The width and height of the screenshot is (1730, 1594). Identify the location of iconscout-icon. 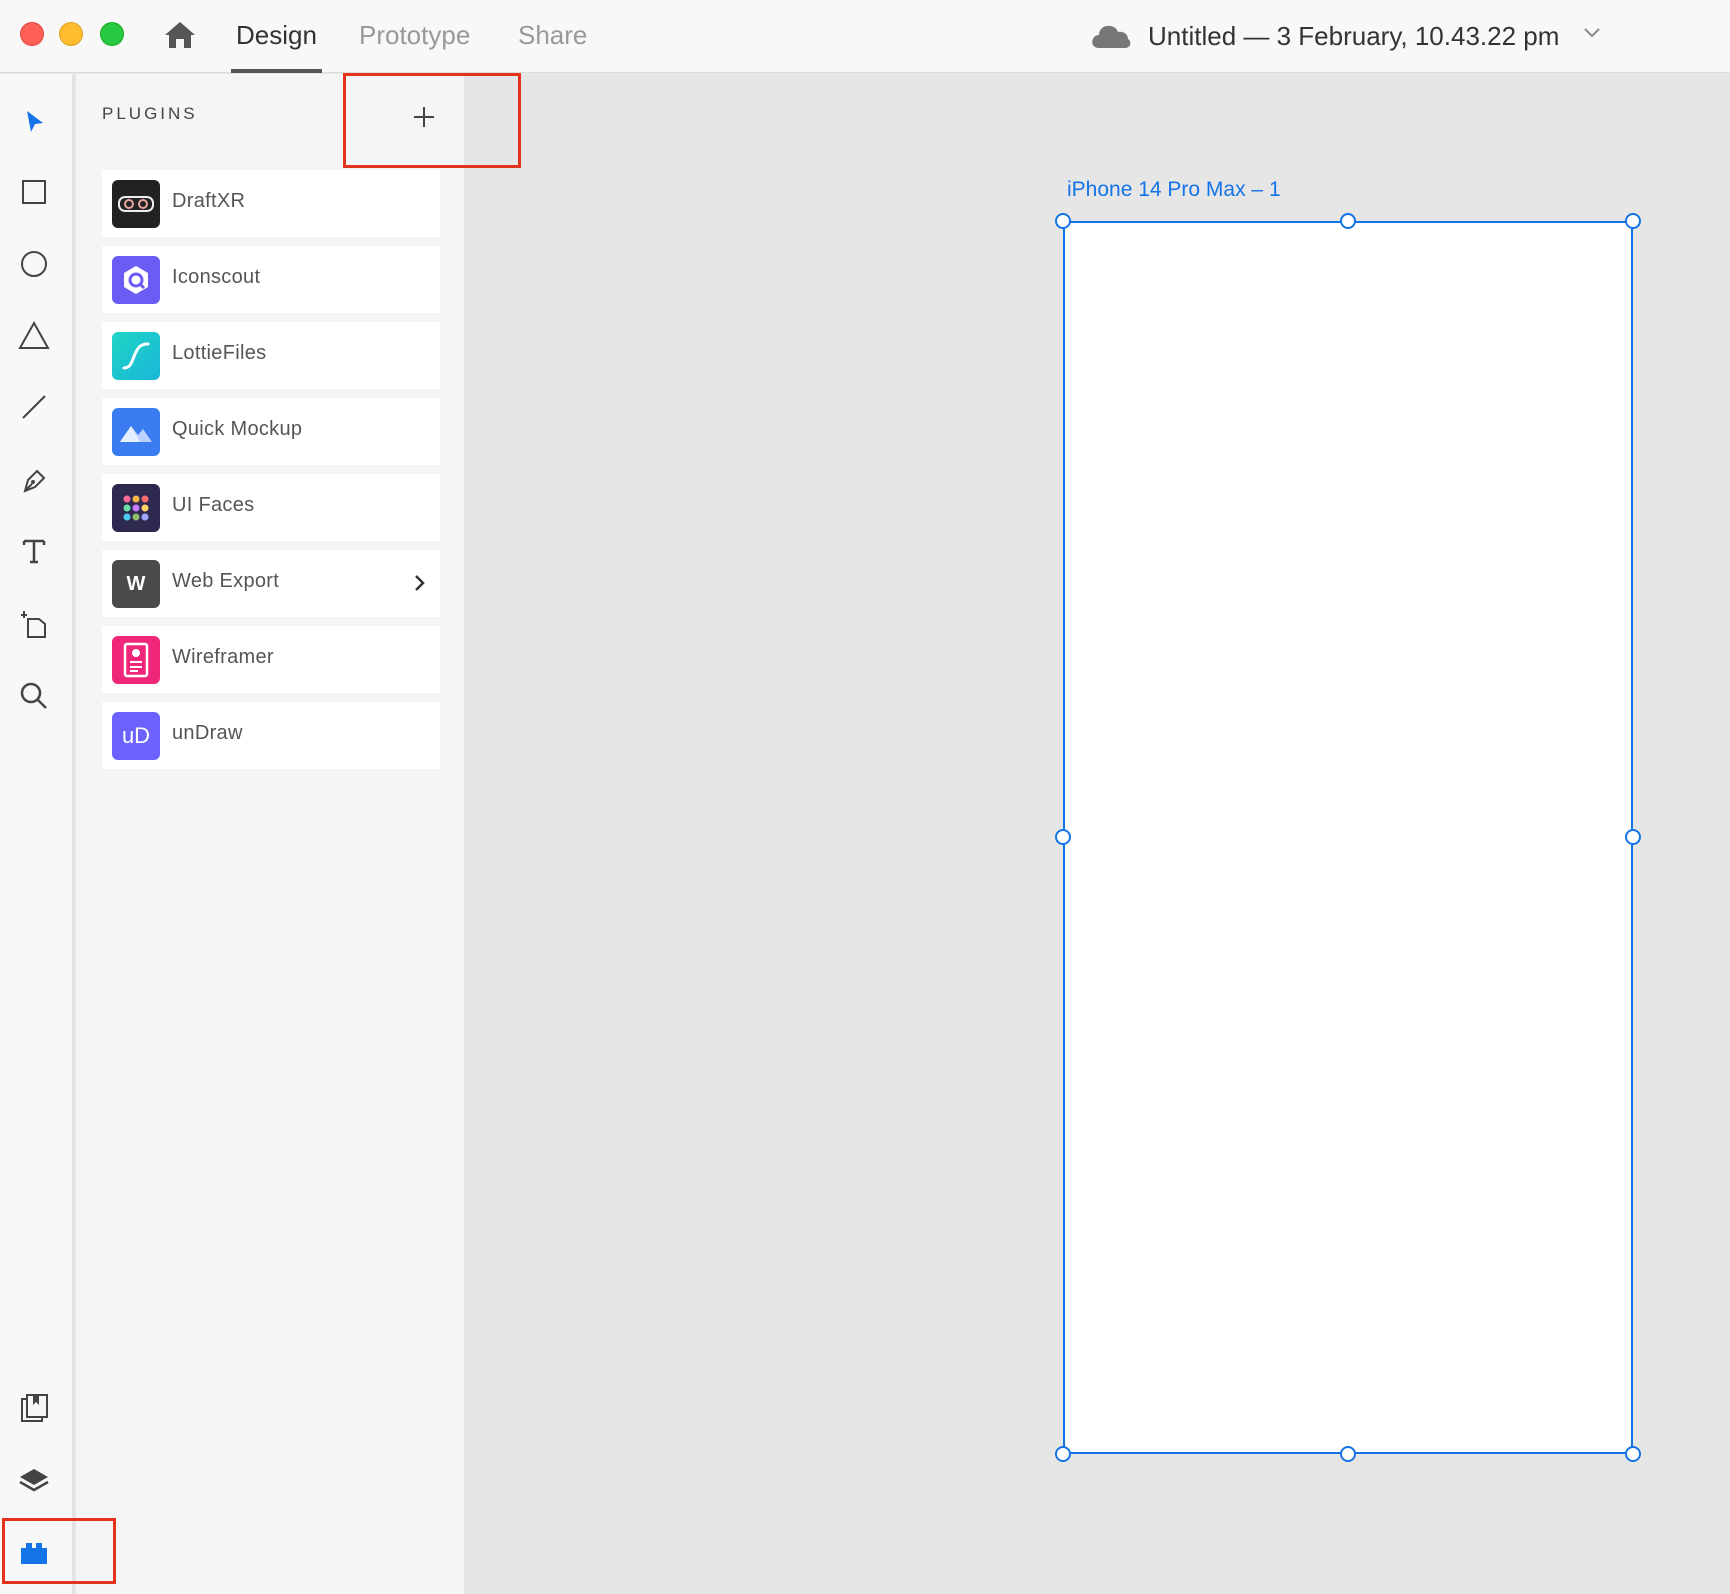
(136, 280).